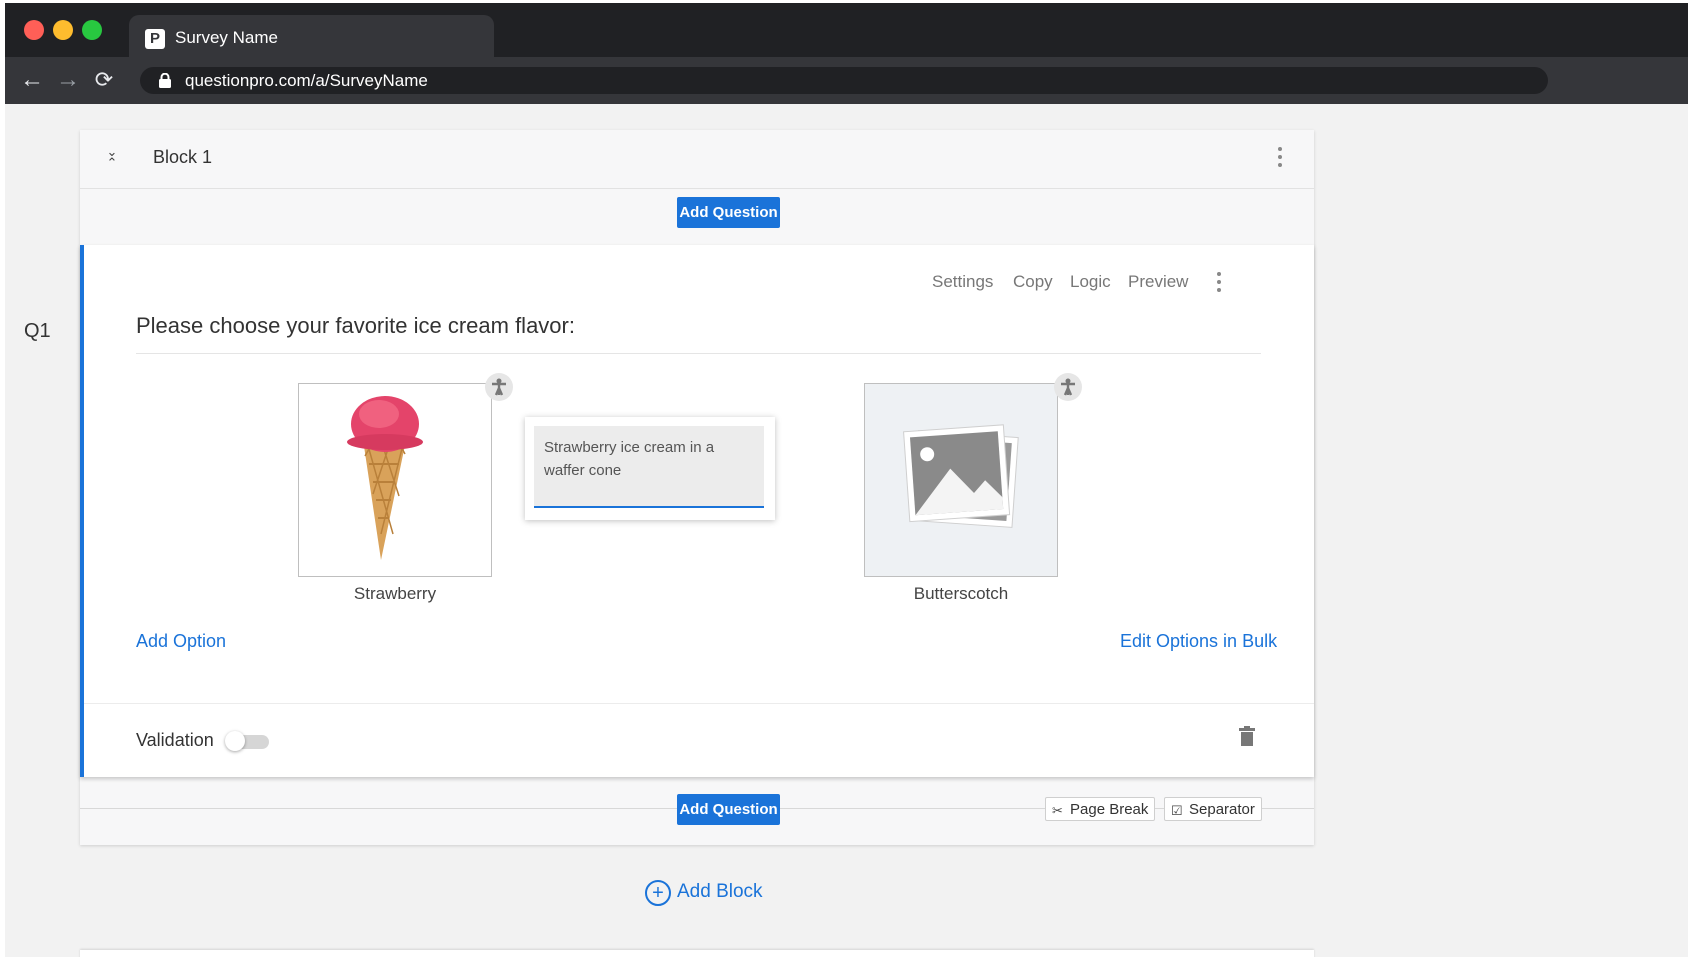 The height and width of the screenshot is (957, 1692). I want to click on plus-circle-icon: +, so click(658, 893).